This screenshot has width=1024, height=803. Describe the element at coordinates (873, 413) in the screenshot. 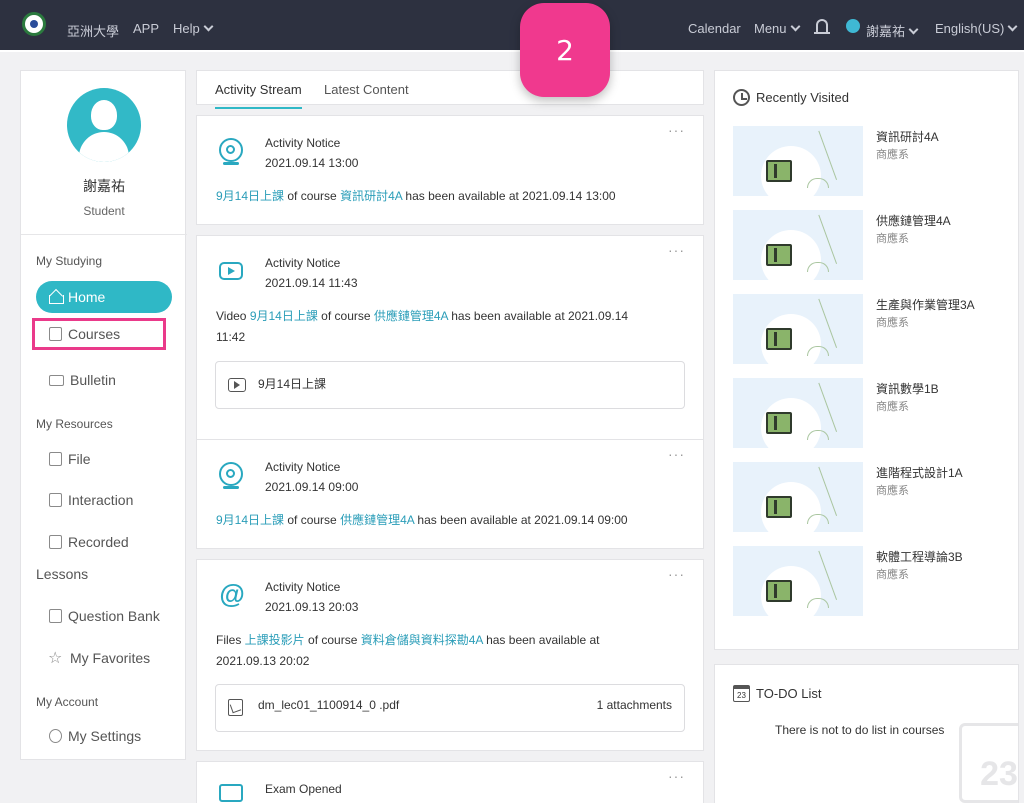

I see `recent-course-item: 資訊數學1B 商應系` at that location.